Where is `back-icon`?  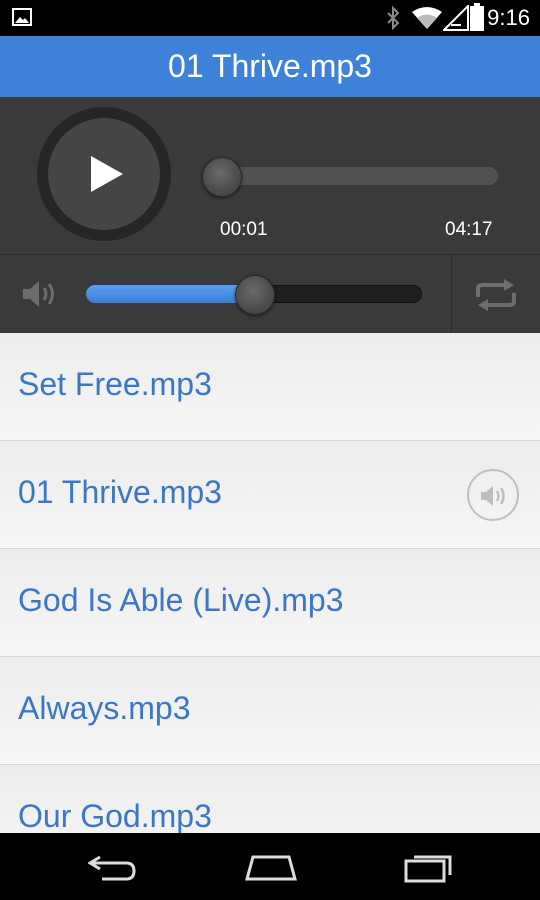 back-icon is located at coordinates (113, 867).